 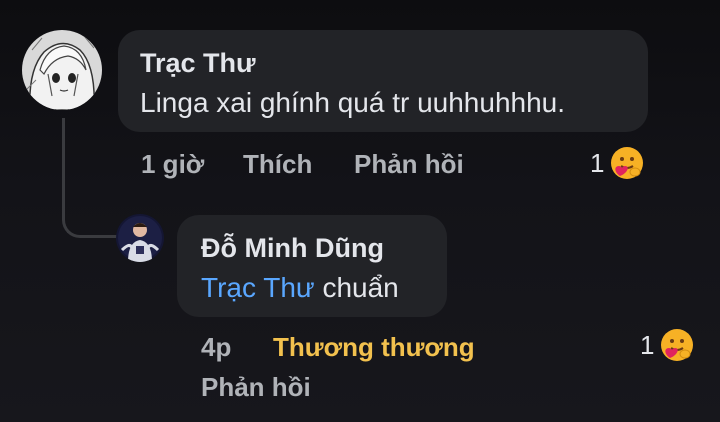 I want to click on reply-actions-row-2: Phản hồi, so click(x=301, y=387).